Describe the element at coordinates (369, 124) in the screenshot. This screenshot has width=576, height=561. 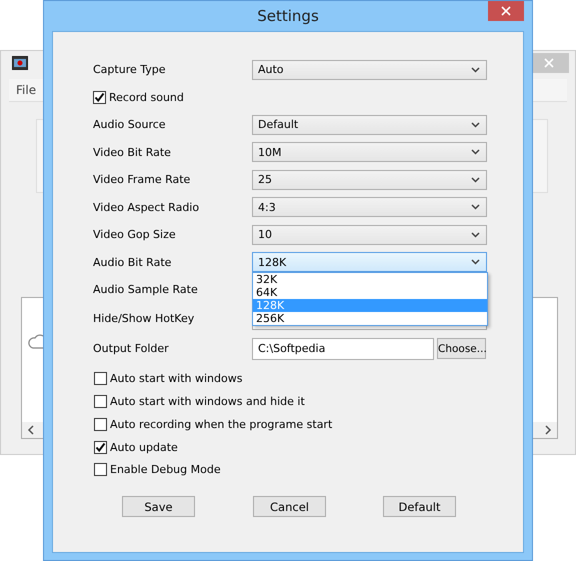
I see `dropdown: Default` at that location.